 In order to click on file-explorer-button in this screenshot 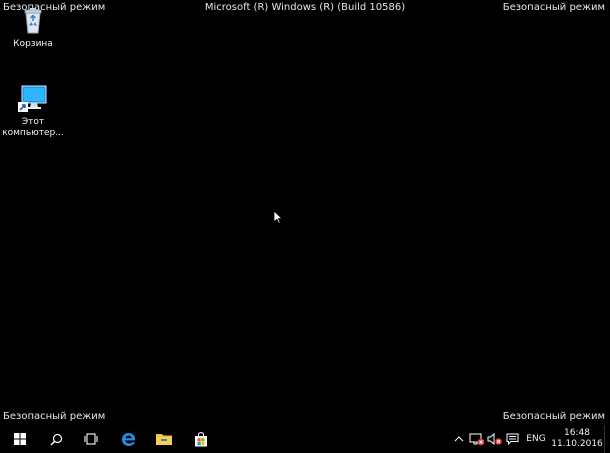, I will do `click(164, 439)`.